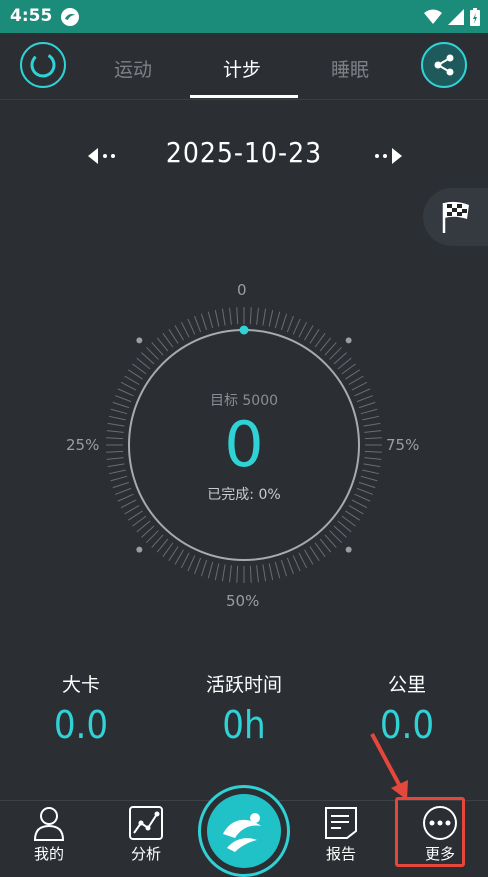 The height and width of the screenshot is (877, 488). I want to click on current-date: 2025-10-23, so click(244, 152).